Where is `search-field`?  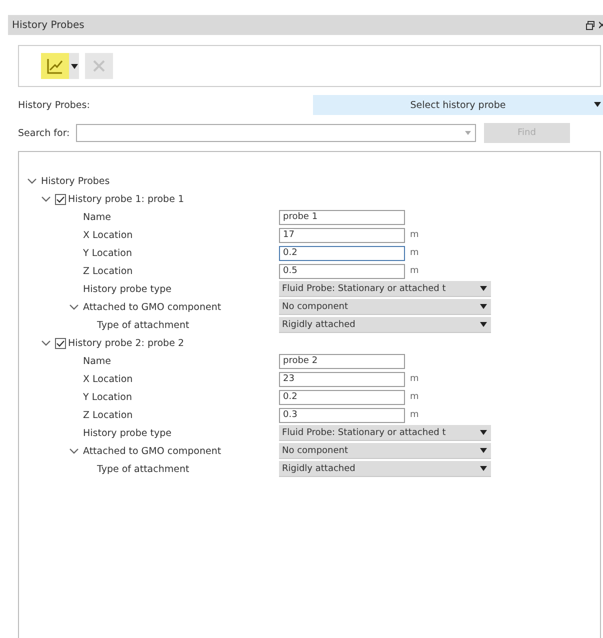
search-field is located at coordinates (276, 133).